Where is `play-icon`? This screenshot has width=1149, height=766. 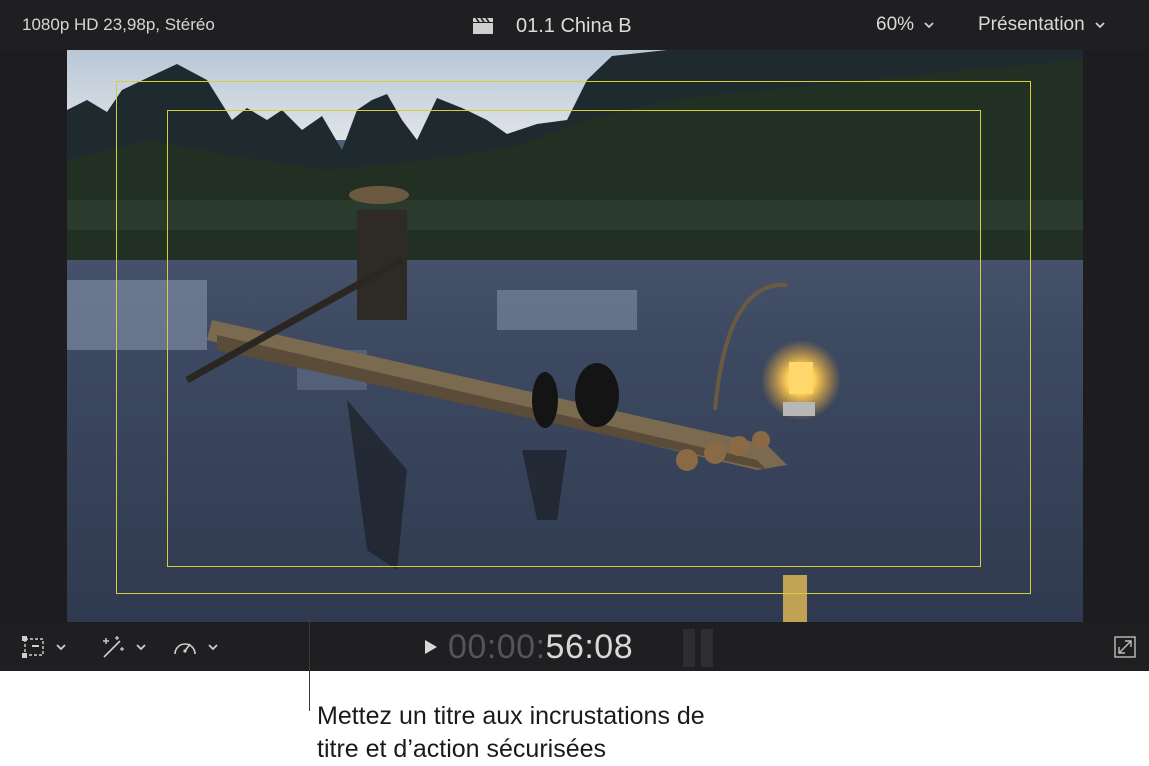 play-icon is located at coordinates (431, 647).